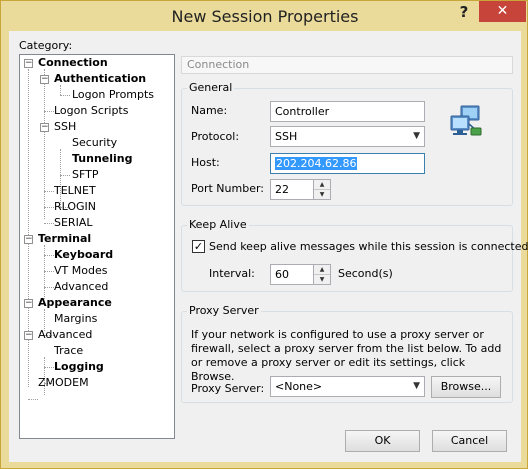 This screenshot has height=469, width=528. Describe the element at coordinates (347, 258) in the screenshot. I see `keepalive-group` at that location.